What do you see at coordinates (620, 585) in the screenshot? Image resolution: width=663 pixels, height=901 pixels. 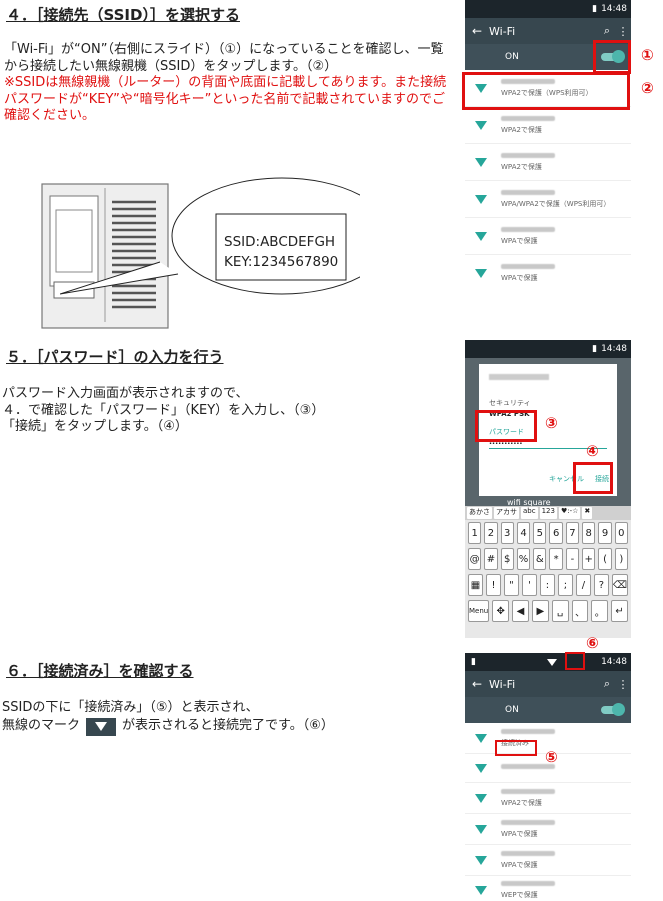 I see `backspace-key: ⌫` at bounding box center [620, 585].